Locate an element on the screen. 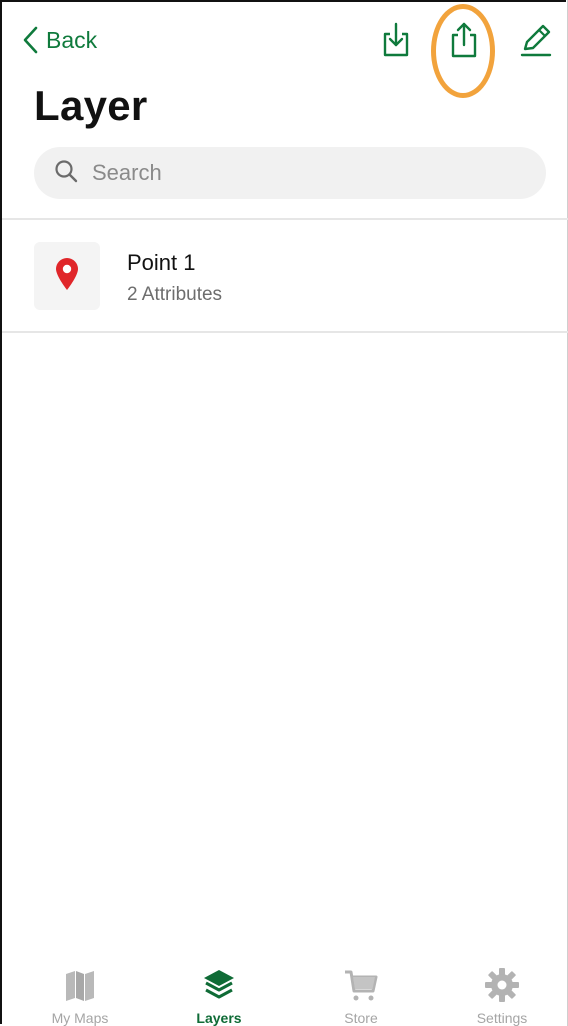 This screenshot has height=1026, width=568. search-icon is located at coordinates (66, 173).